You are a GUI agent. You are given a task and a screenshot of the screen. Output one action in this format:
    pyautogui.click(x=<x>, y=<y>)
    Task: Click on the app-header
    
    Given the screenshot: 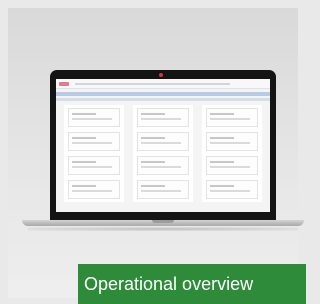 What is the action you would take?
    pyautogui.click(x=163, y=84)
    